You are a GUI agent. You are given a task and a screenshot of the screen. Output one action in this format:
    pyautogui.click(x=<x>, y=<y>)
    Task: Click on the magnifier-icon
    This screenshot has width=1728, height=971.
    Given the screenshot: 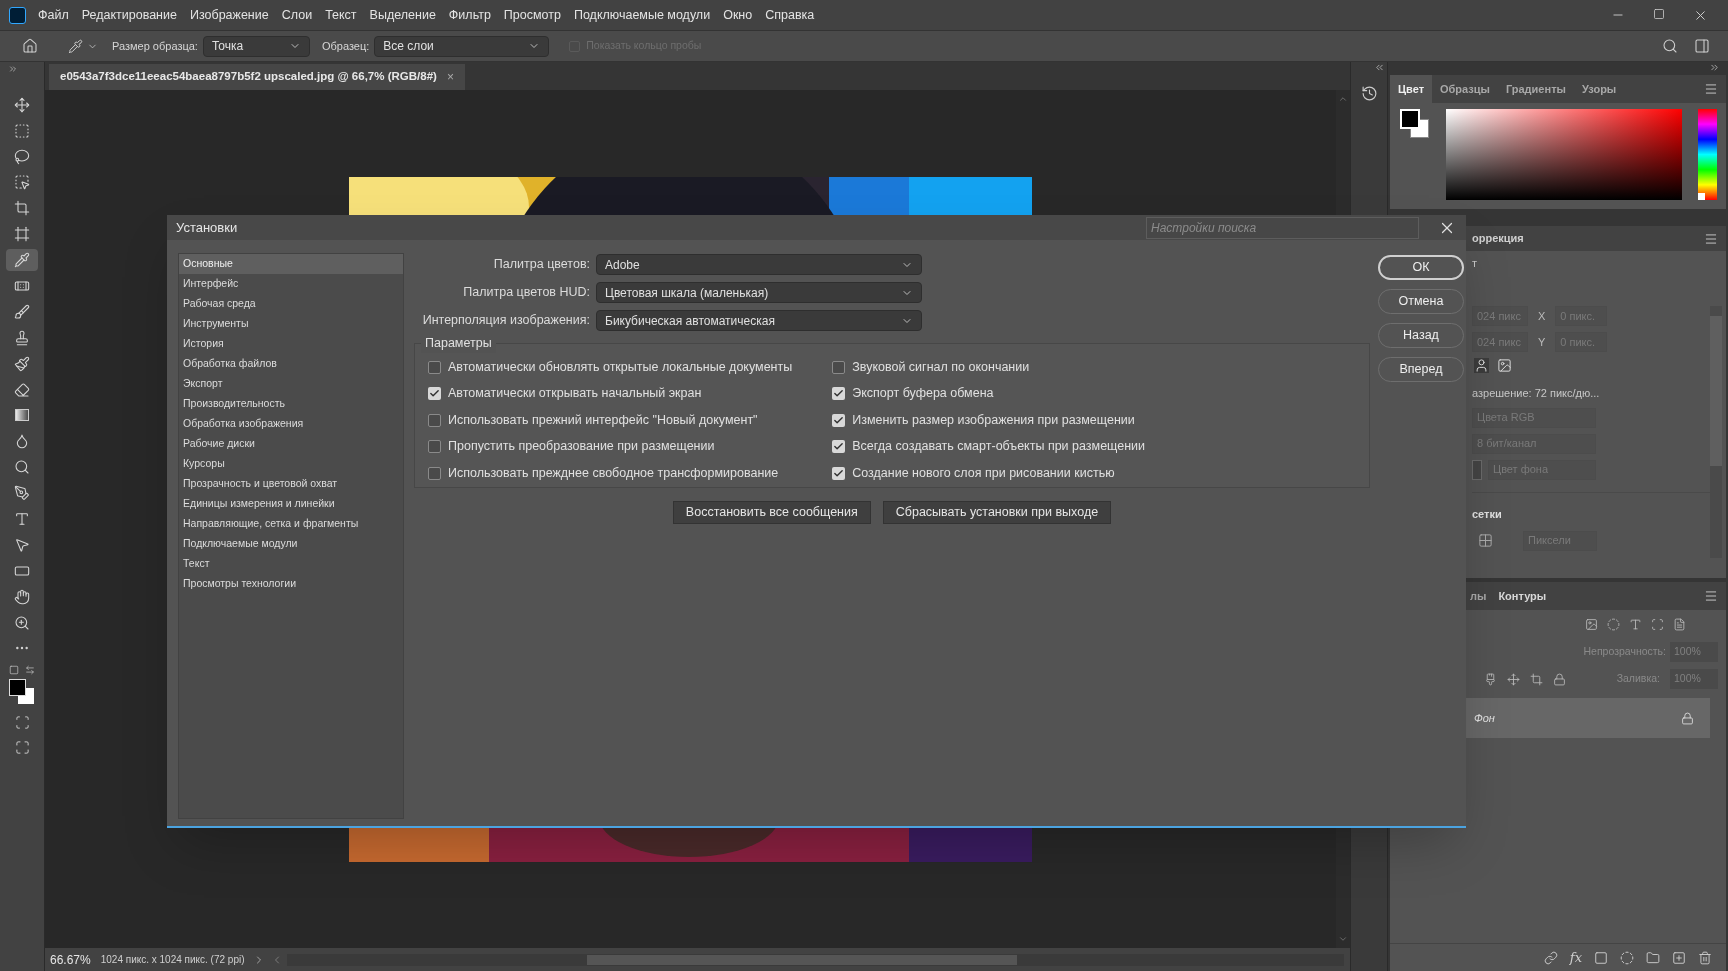 What is the action you would take?
    pyautogui.click(x=22, y=467)
    